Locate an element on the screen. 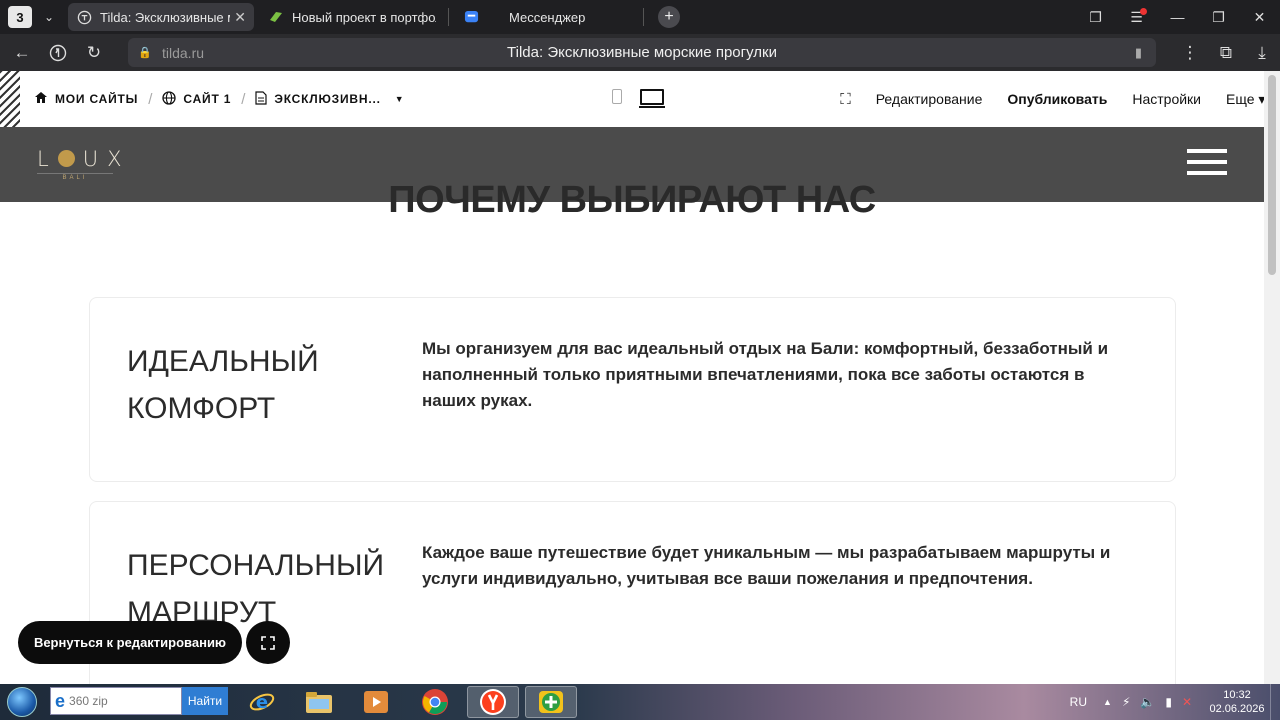 The width and height of the screenshot is (1280, 720). more-vertical-icon: ⋮ is located at coordinates (1190, 53).